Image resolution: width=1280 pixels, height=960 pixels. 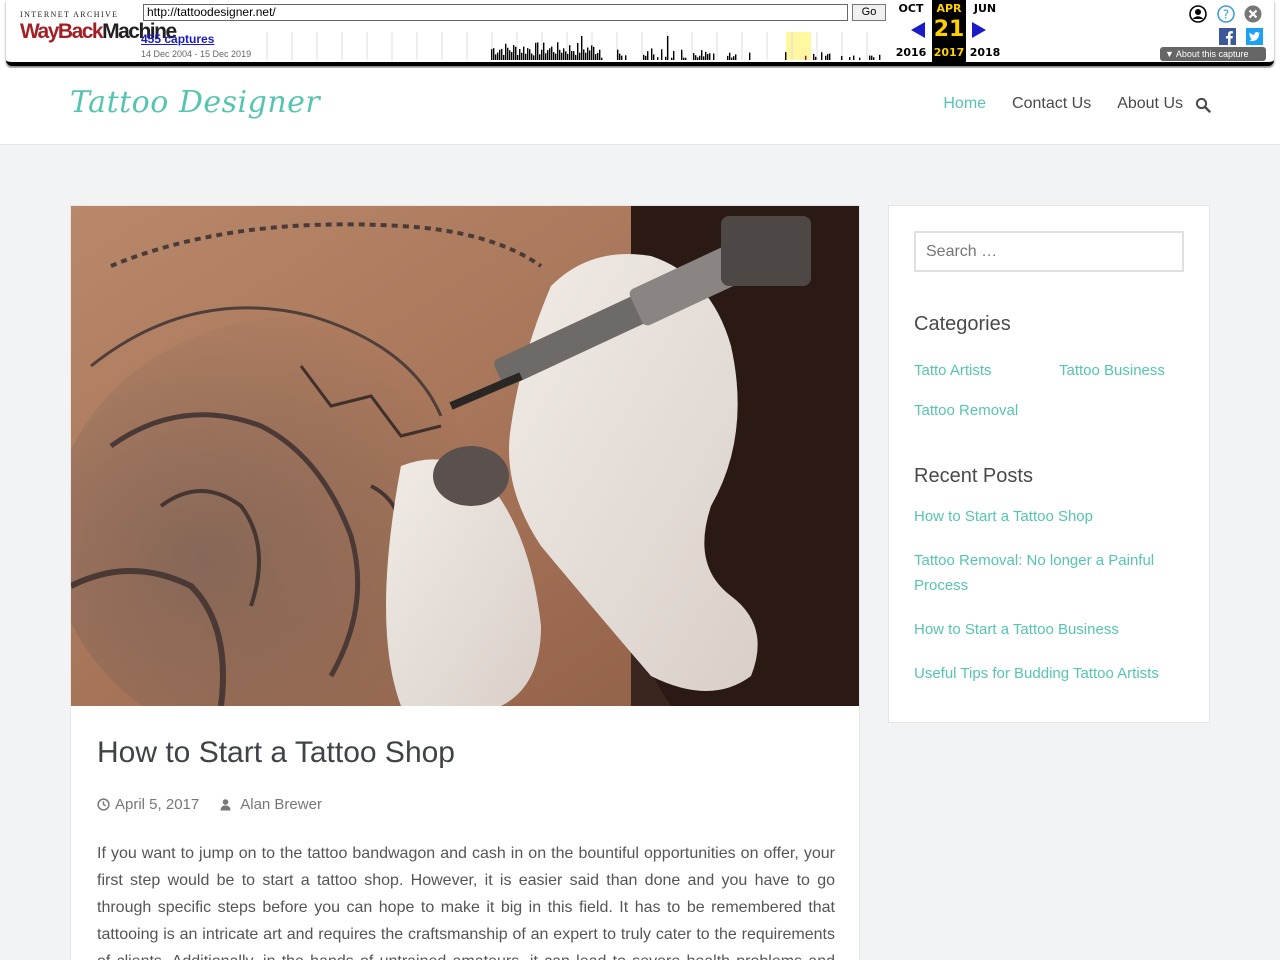 What do you see at coordinates (574, 46) in the screenshot?
I see `wayback-sparkline` at bounding box center [574, 46].